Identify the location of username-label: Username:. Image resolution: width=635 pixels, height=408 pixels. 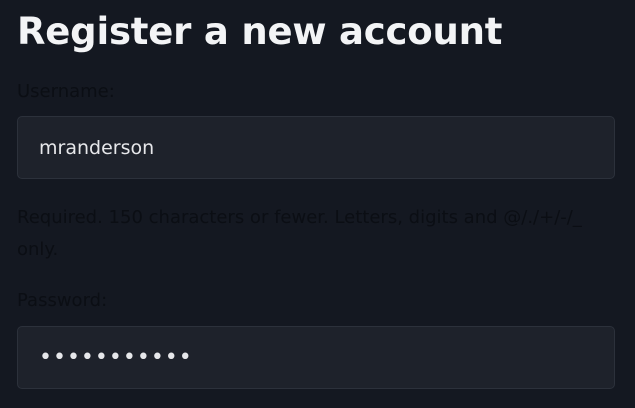
(66, 91).